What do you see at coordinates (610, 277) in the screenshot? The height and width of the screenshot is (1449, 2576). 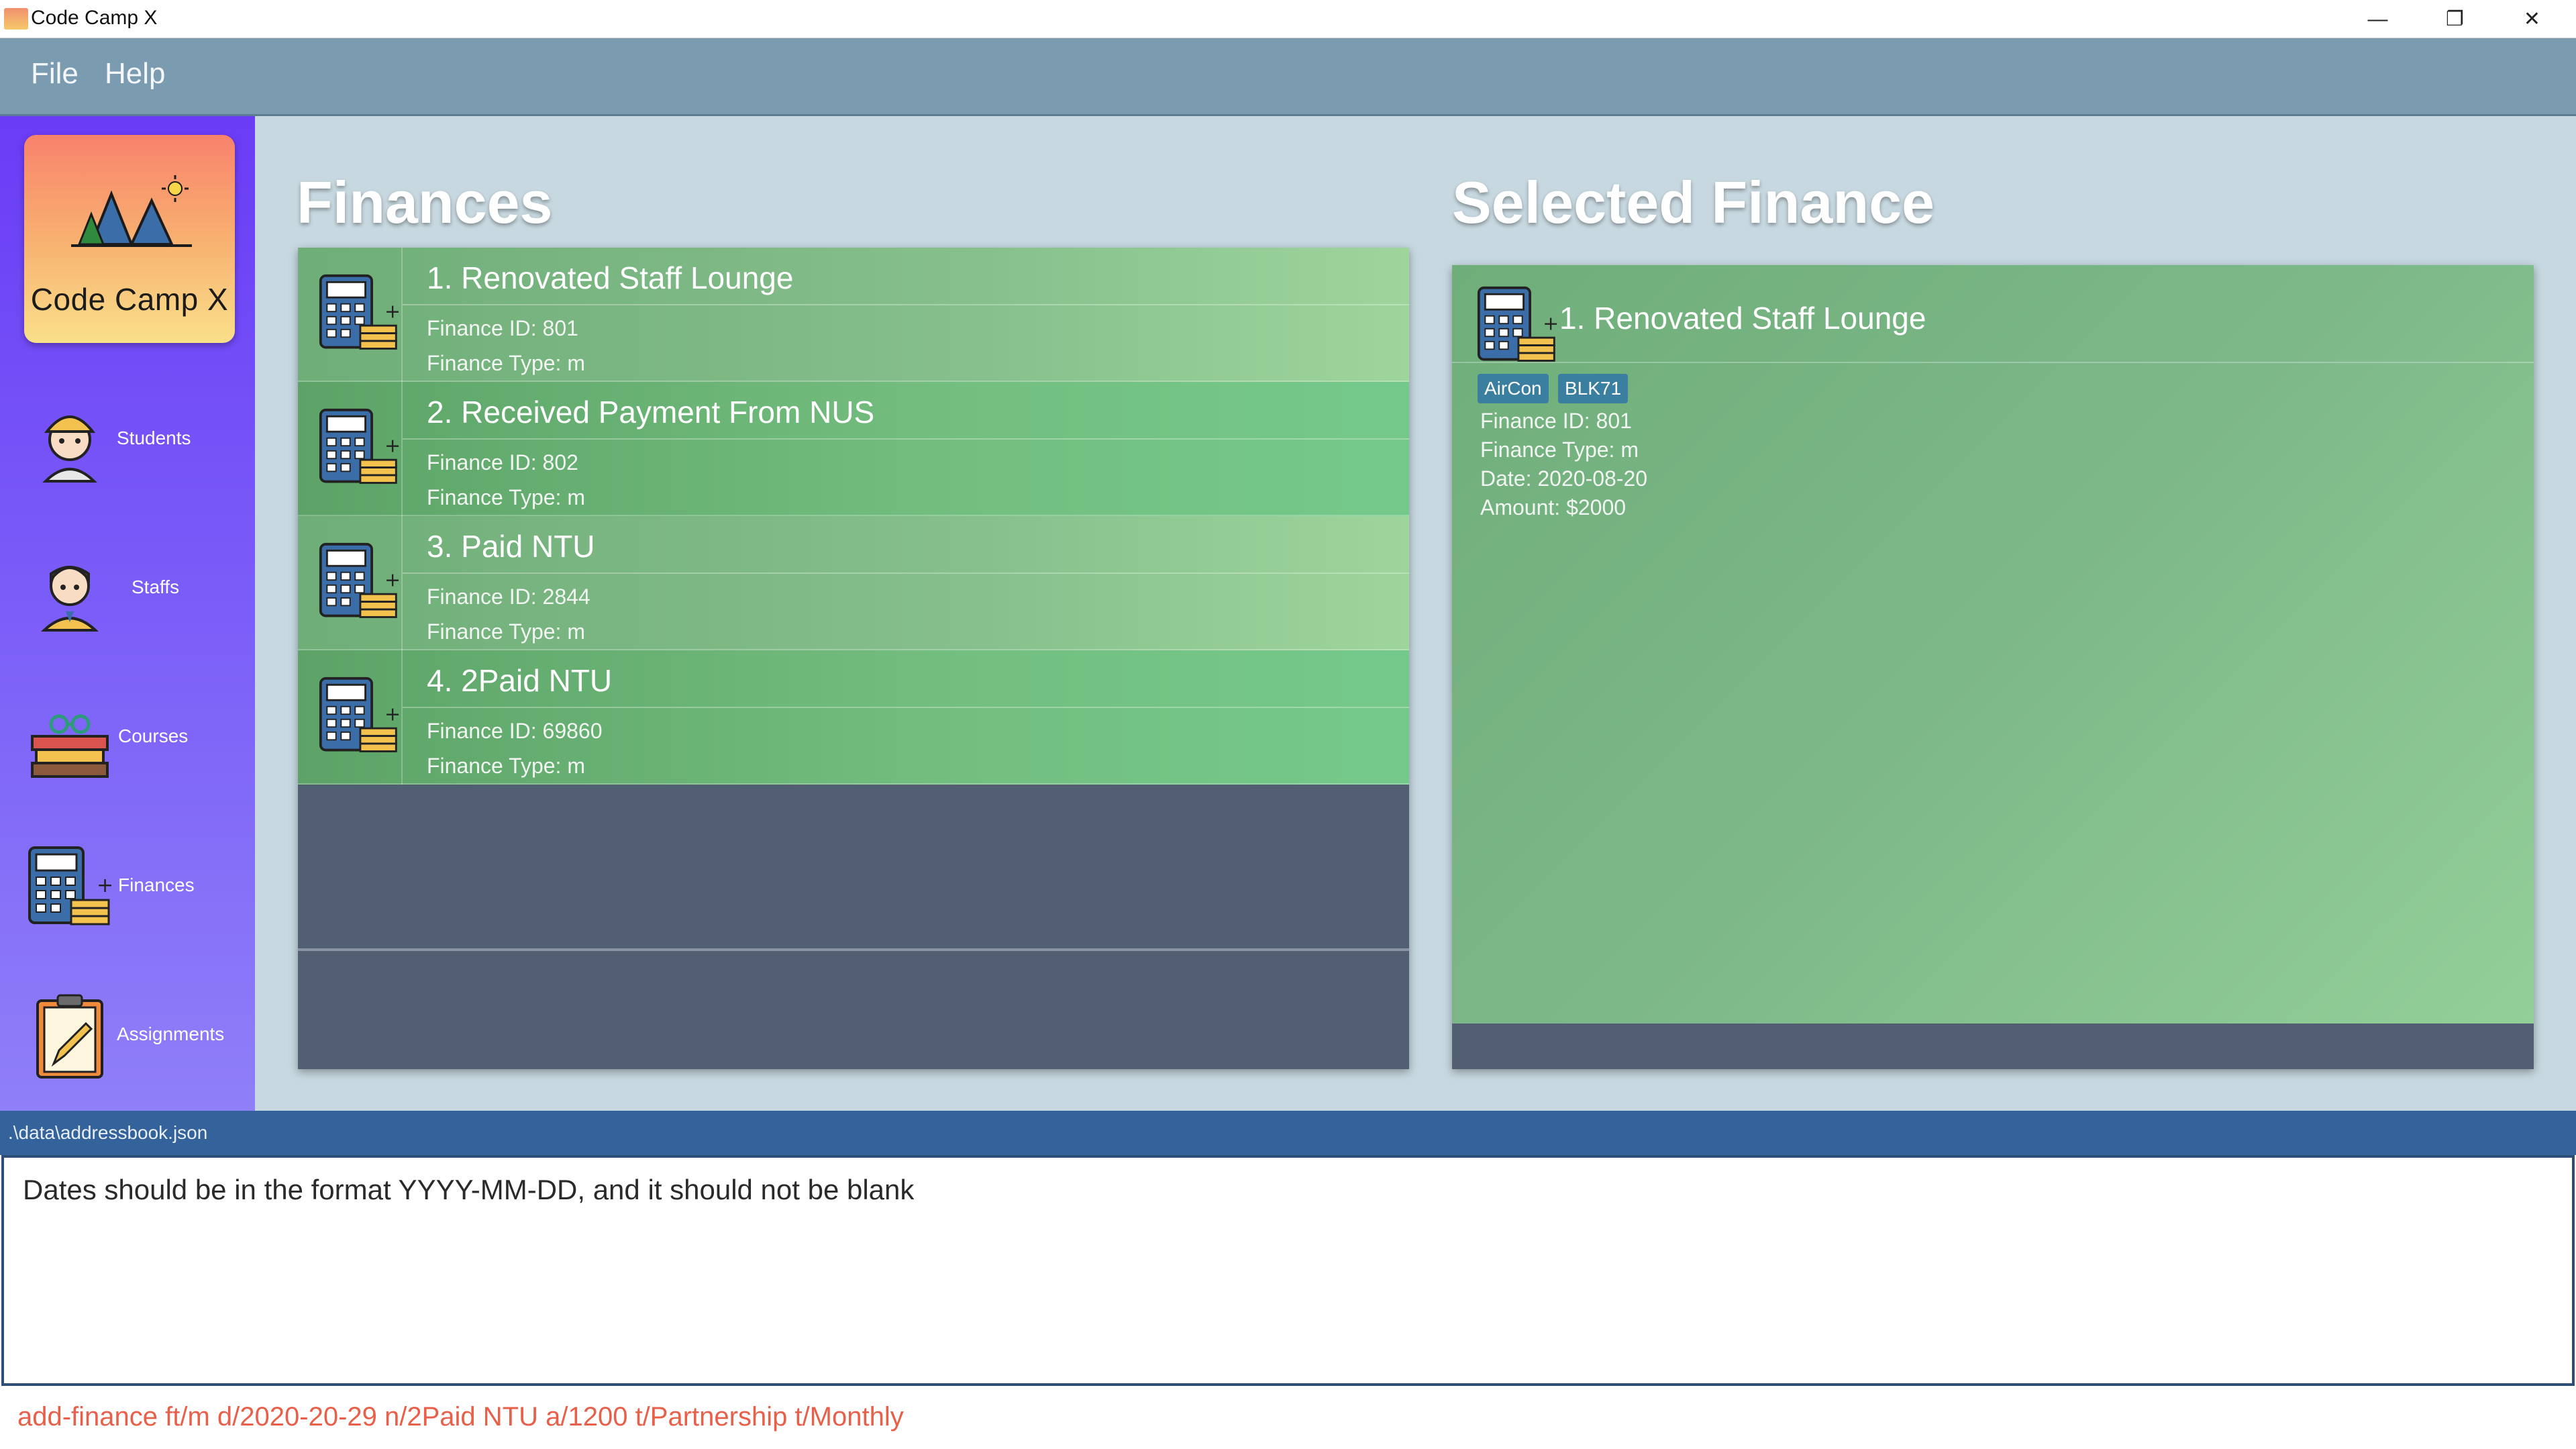 I see `finance-title: 1. Renovated Staff Lounge` at bounding box center [610, 277].